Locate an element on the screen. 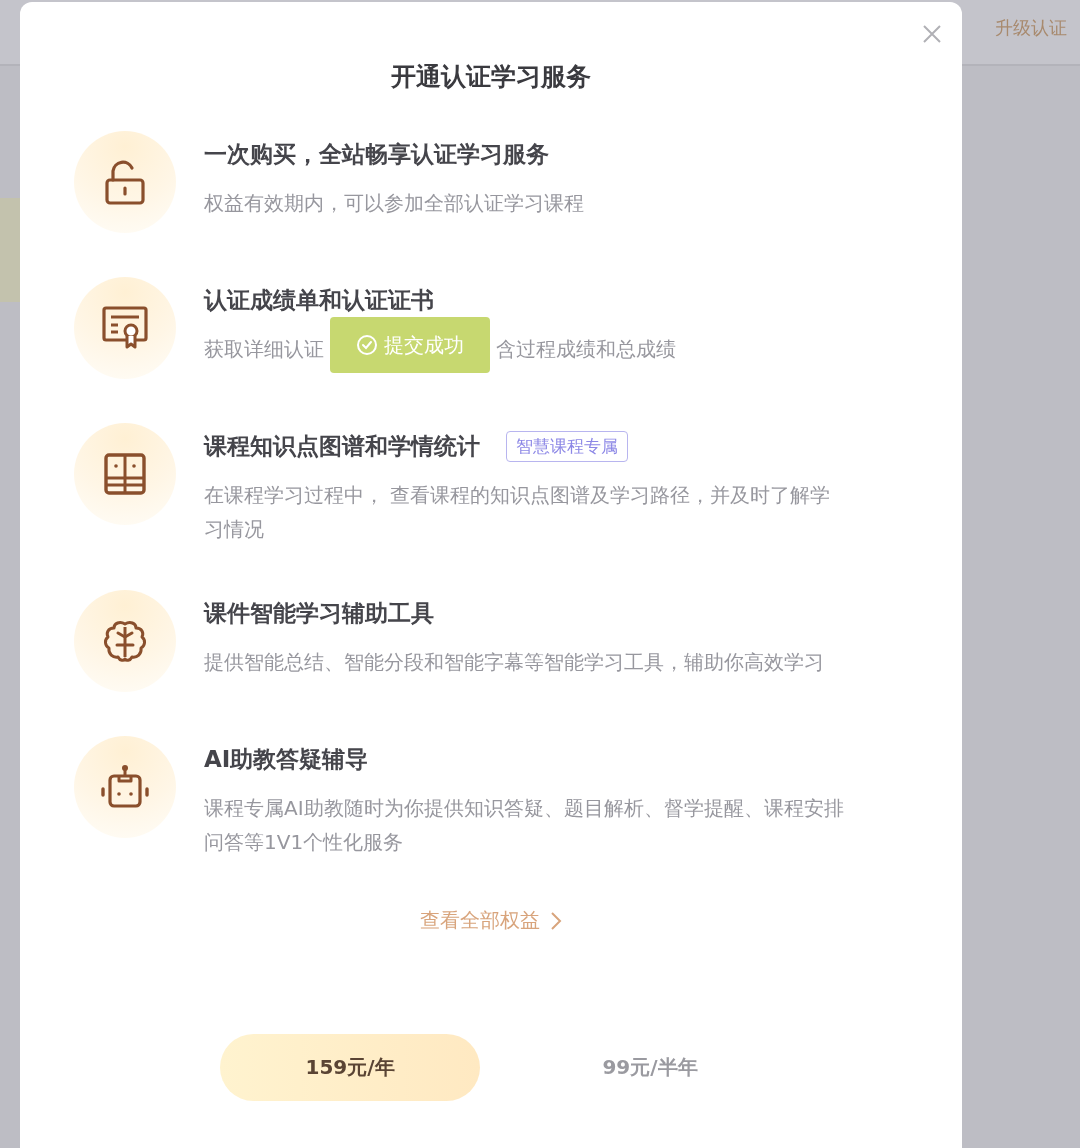  brain-icon is located at coordinates (125, 641).